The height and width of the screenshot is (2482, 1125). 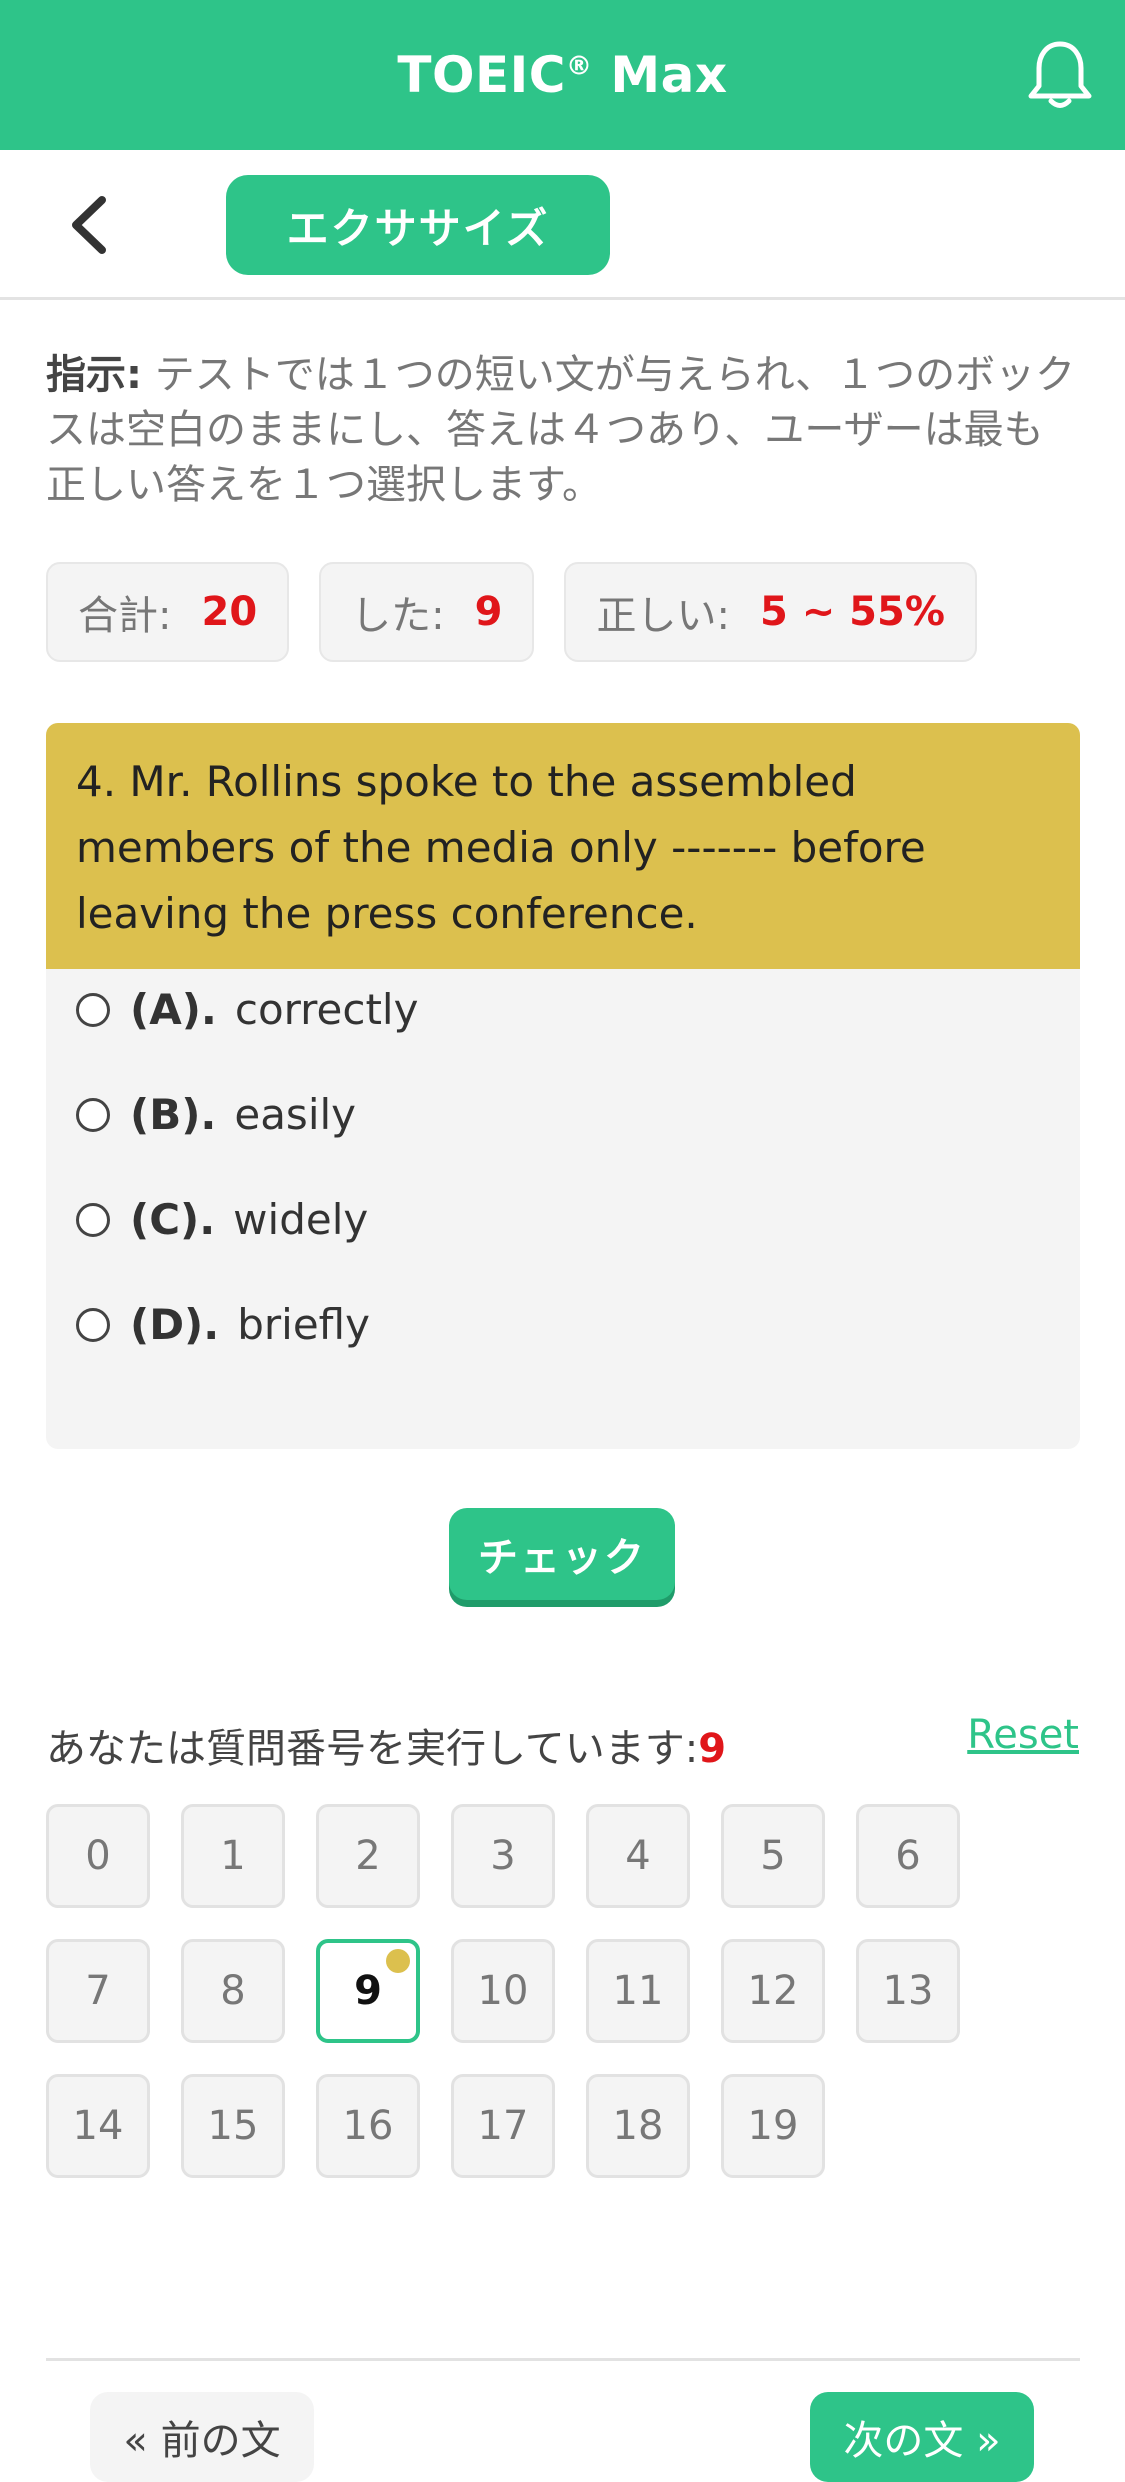 What do you see at coordinates (202, 2437) in the screenshot?
I see `prev-sentence-button: « 前の文` at bounding box center [202, 2437].